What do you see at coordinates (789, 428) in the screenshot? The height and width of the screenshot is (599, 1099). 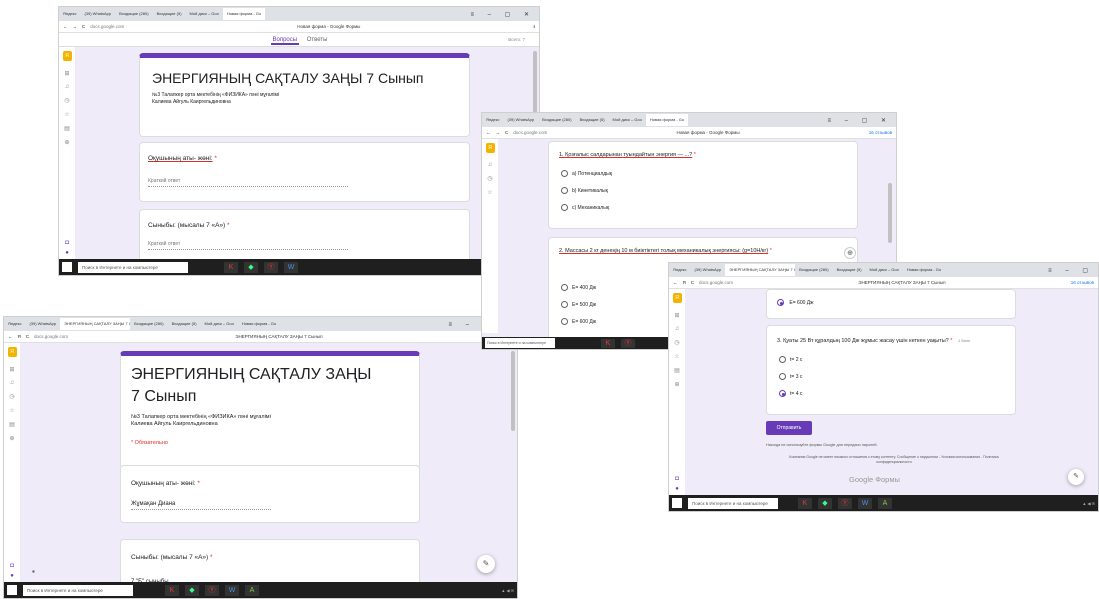 I see `submit-button: Отправить` at bounding box center [789, 428].